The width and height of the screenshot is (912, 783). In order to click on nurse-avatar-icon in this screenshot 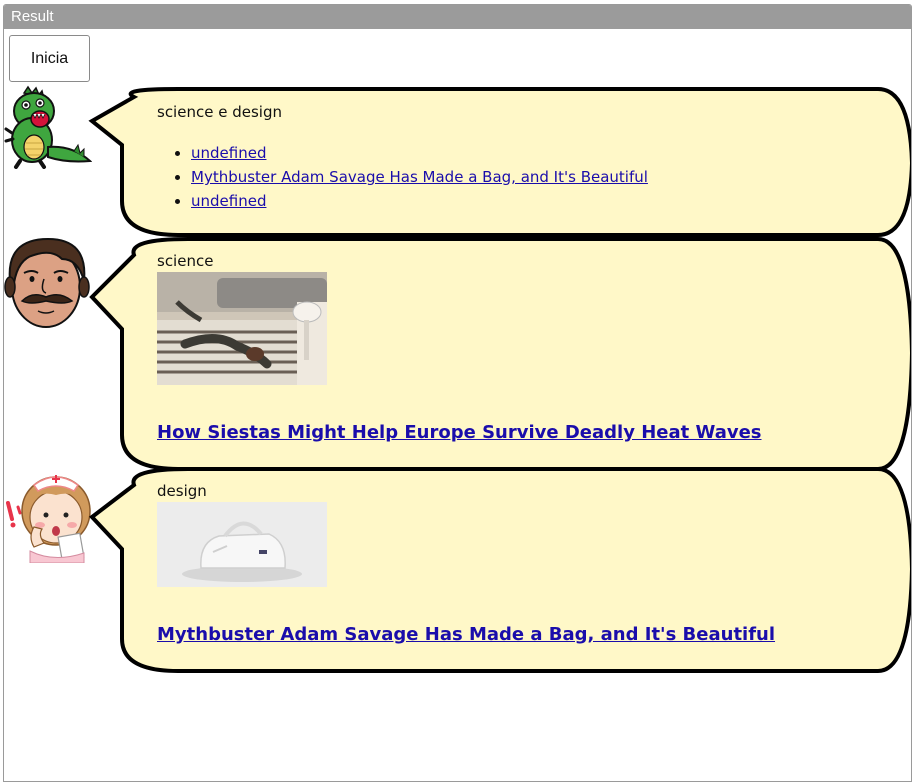, I will do `click(48, 519)`.